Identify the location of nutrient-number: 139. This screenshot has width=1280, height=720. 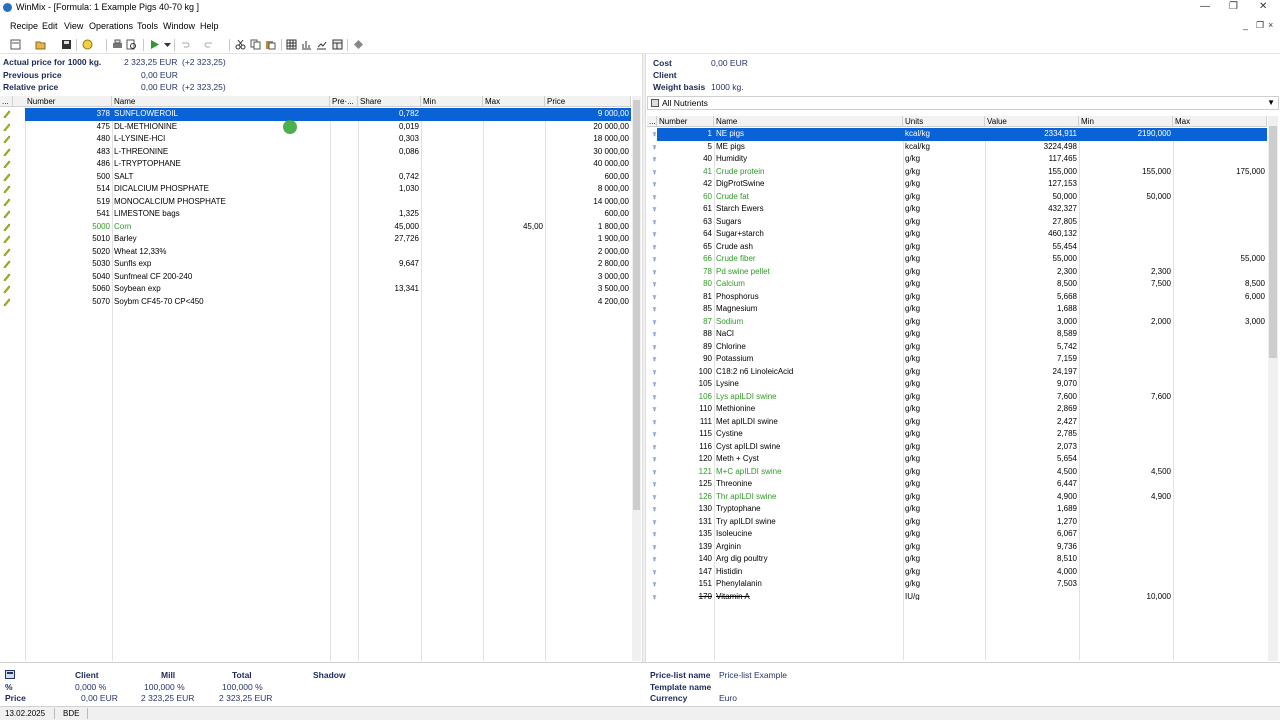
(685, 547).